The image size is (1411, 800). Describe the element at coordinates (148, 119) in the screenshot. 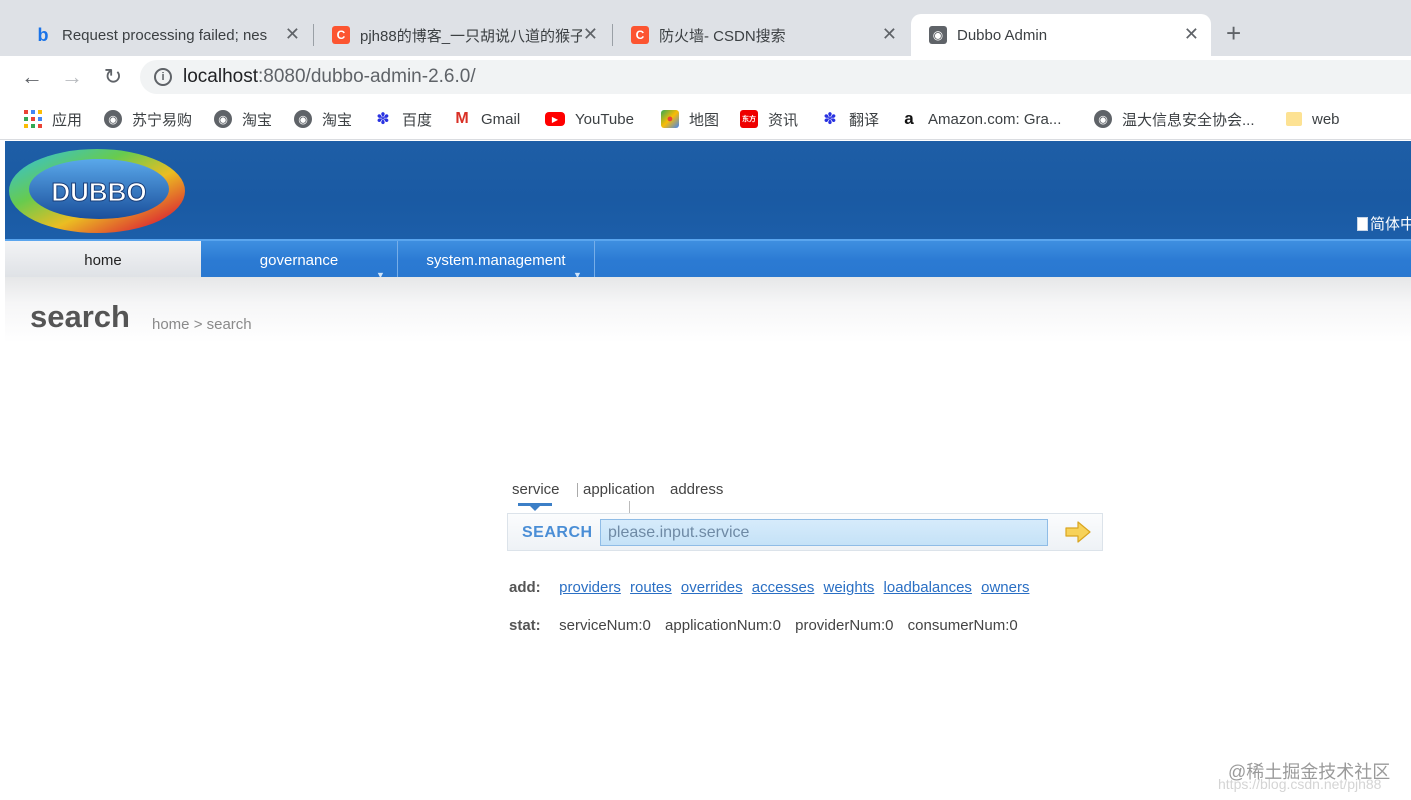

I see `bookmark-item: ◉ 苏宁易购` at that location.